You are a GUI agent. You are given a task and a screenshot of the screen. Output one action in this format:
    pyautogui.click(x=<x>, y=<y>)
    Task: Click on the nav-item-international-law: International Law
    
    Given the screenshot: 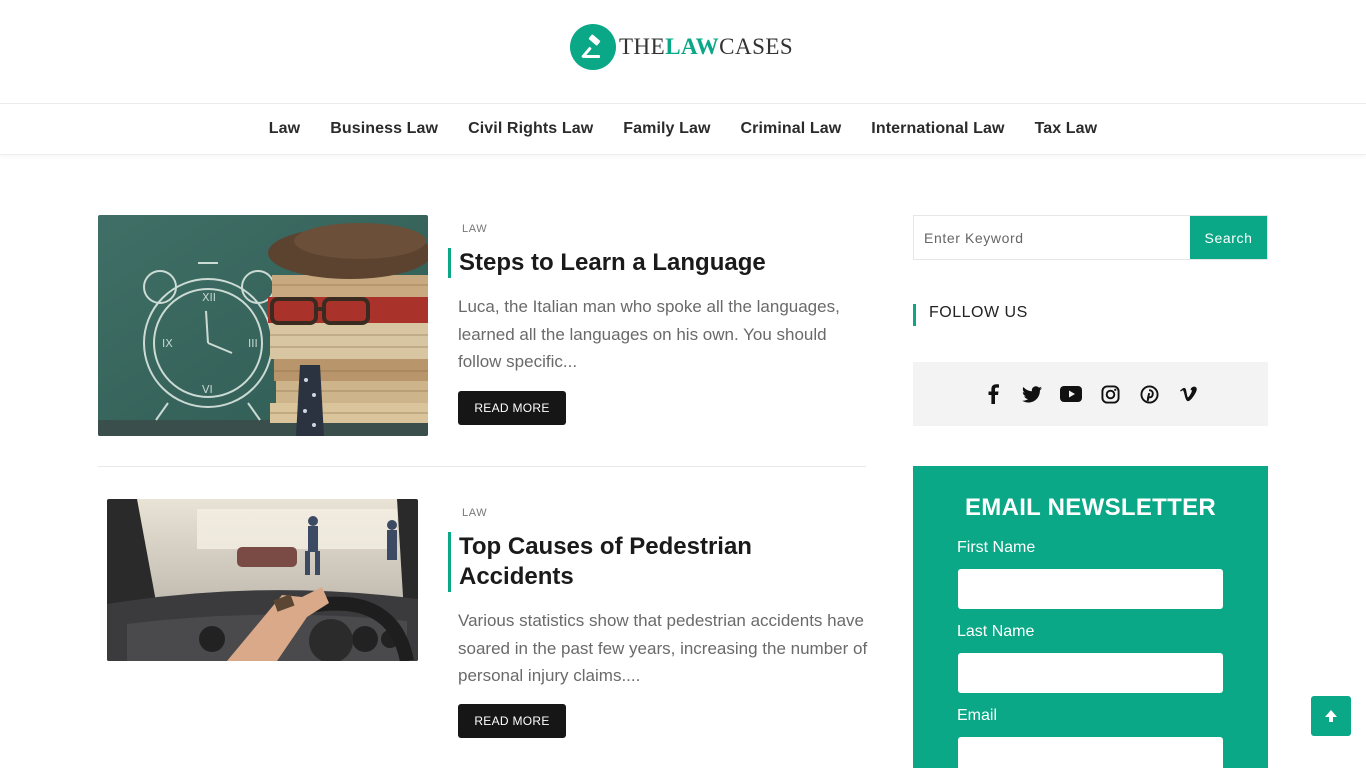 What is the action you would take?
    pyautogui.click(x=937, y=129)
    